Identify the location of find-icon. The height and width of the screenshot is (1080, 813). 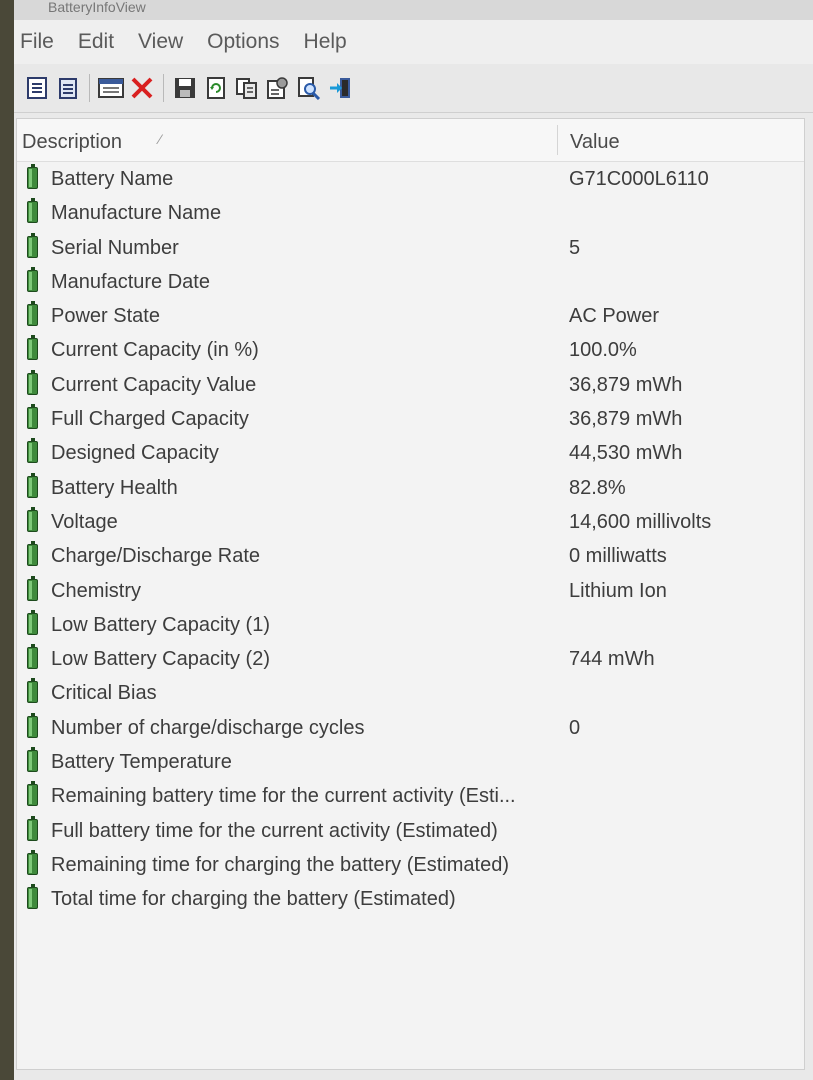
(309, 88).